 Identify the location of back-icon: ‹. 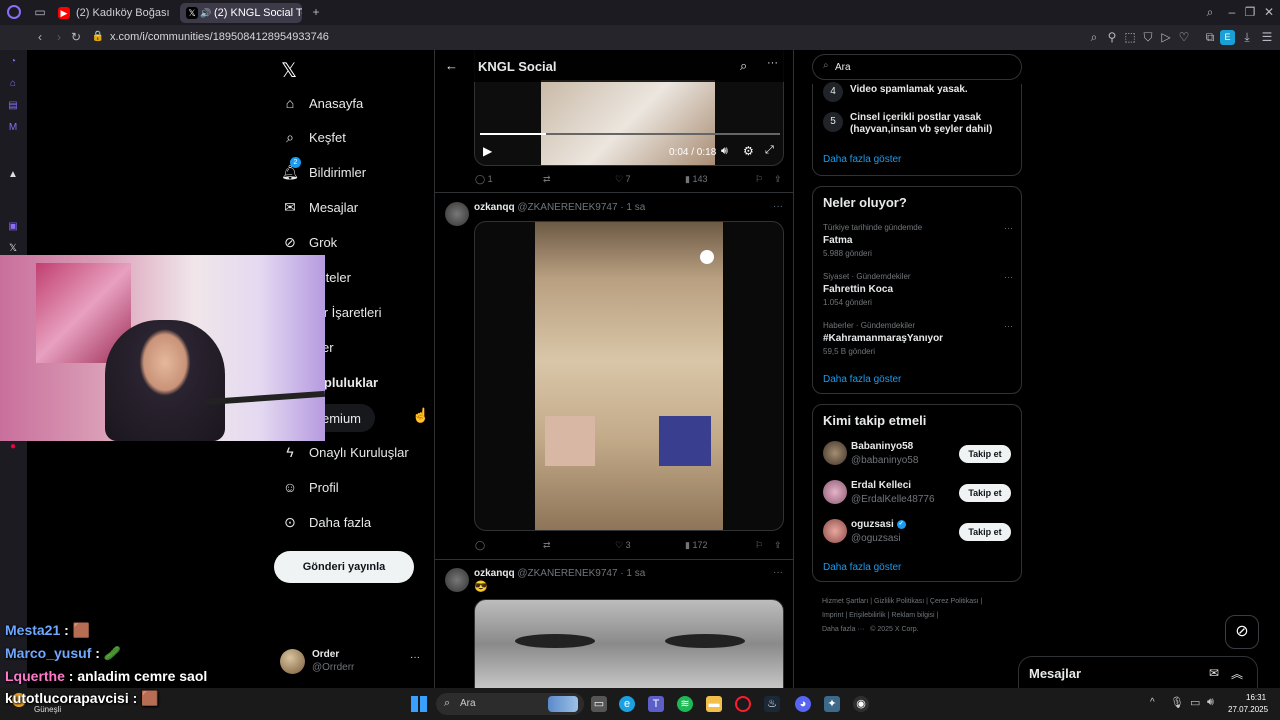
(40, 37).